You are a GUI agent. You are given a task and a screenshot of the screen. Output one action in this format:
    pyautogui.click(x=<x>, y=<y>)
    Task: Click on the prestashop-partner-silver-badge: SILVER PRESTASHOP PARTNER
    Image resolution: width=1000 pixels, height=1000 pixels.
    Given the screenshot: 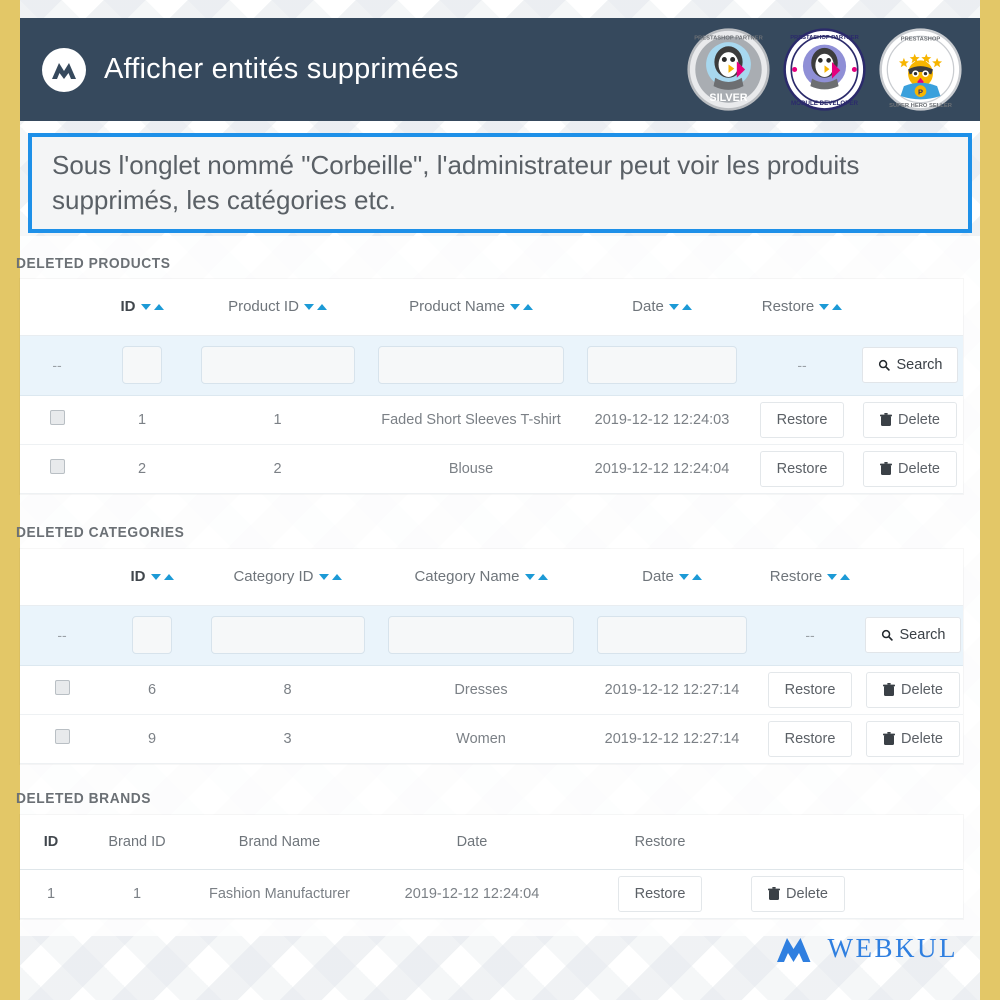 What is the action you would take?
    pyautogui.click(x=728, y=69)
    